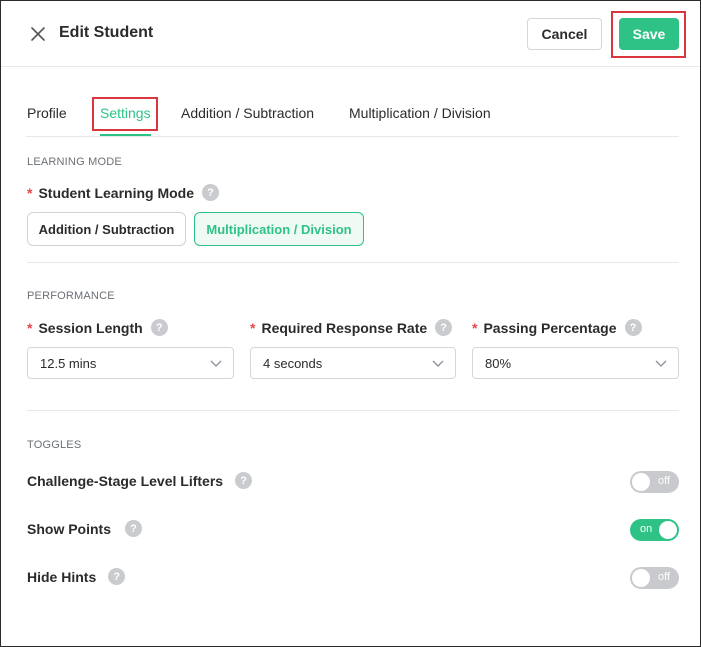  I want to click on toggle-state-text: on, so click(646, 529).